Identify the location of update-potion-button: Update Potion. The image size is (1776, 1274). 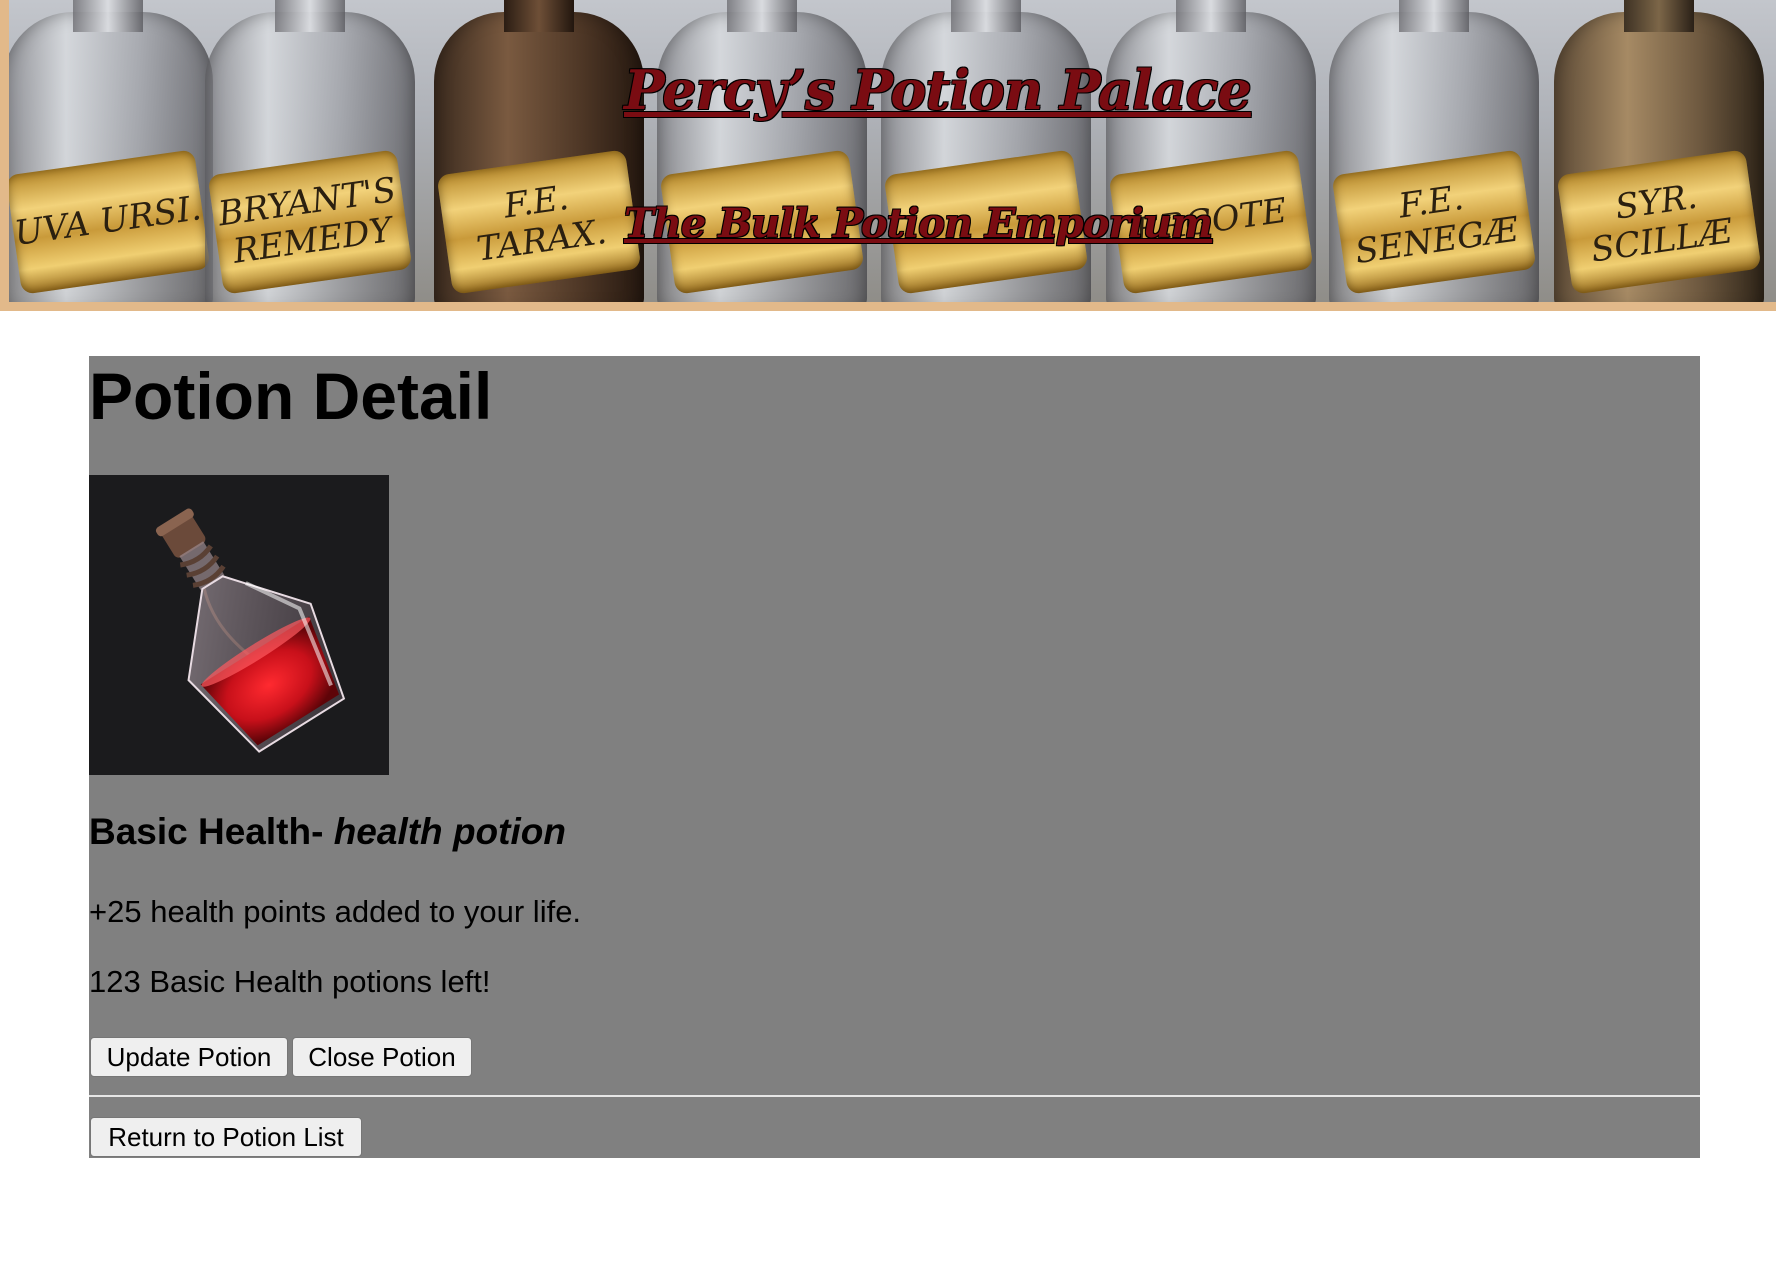
(189, 1057).